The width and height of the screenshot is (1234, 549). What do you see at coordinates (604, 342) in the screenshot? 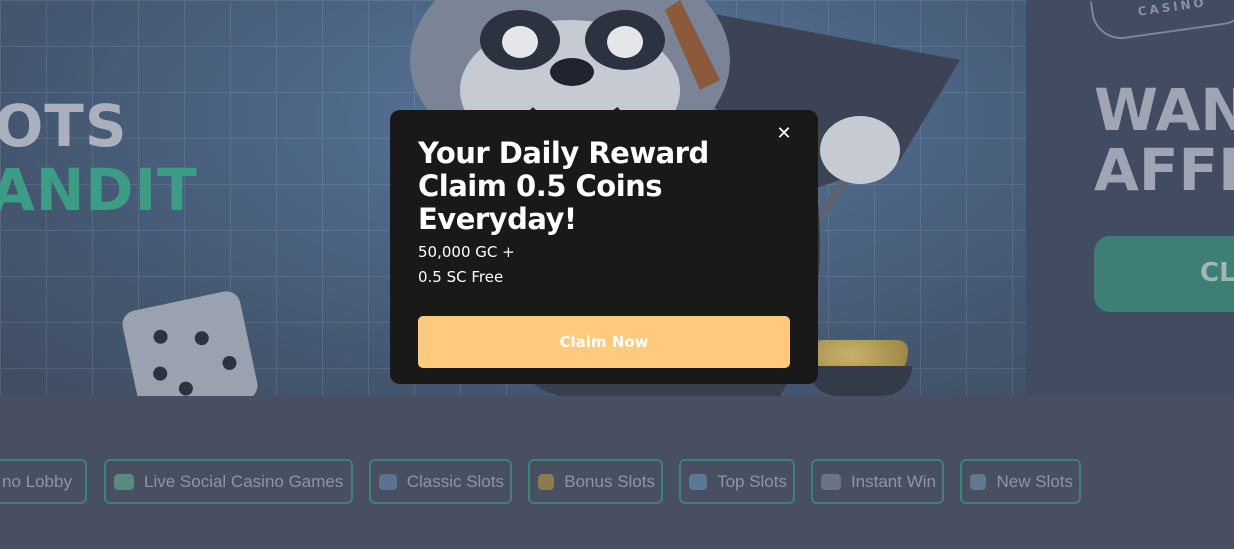
I see `claim-now-button: Claim Now` at bounding box center [604, 342].